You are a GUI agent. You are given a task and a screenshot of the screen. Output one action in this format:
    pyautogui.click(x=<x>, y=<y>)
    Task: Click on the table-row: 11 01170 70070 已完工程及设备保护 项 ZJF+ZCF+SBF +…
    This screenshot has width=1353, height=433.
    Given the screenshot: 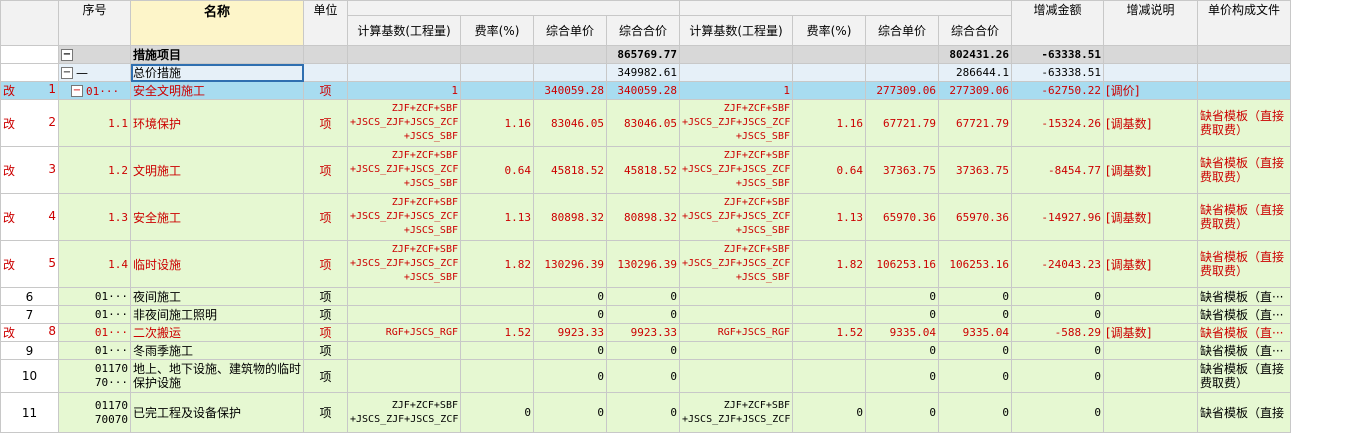 What is the action you would take?
    pyautogui.click(x=645, y=412)
    